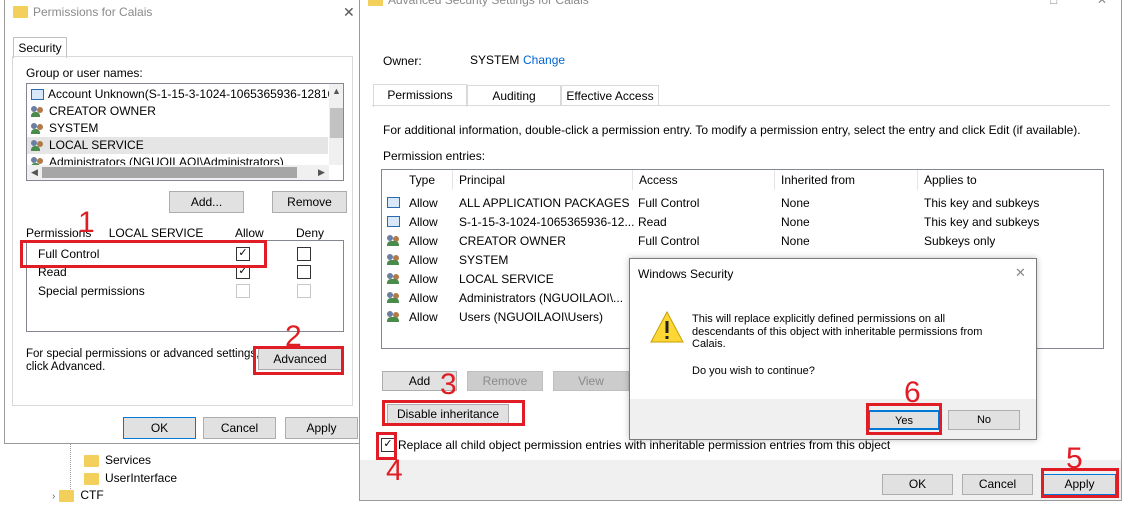 This screenshot has width=1122, height=505. I want to click on warning-icon, so click(667, 327).